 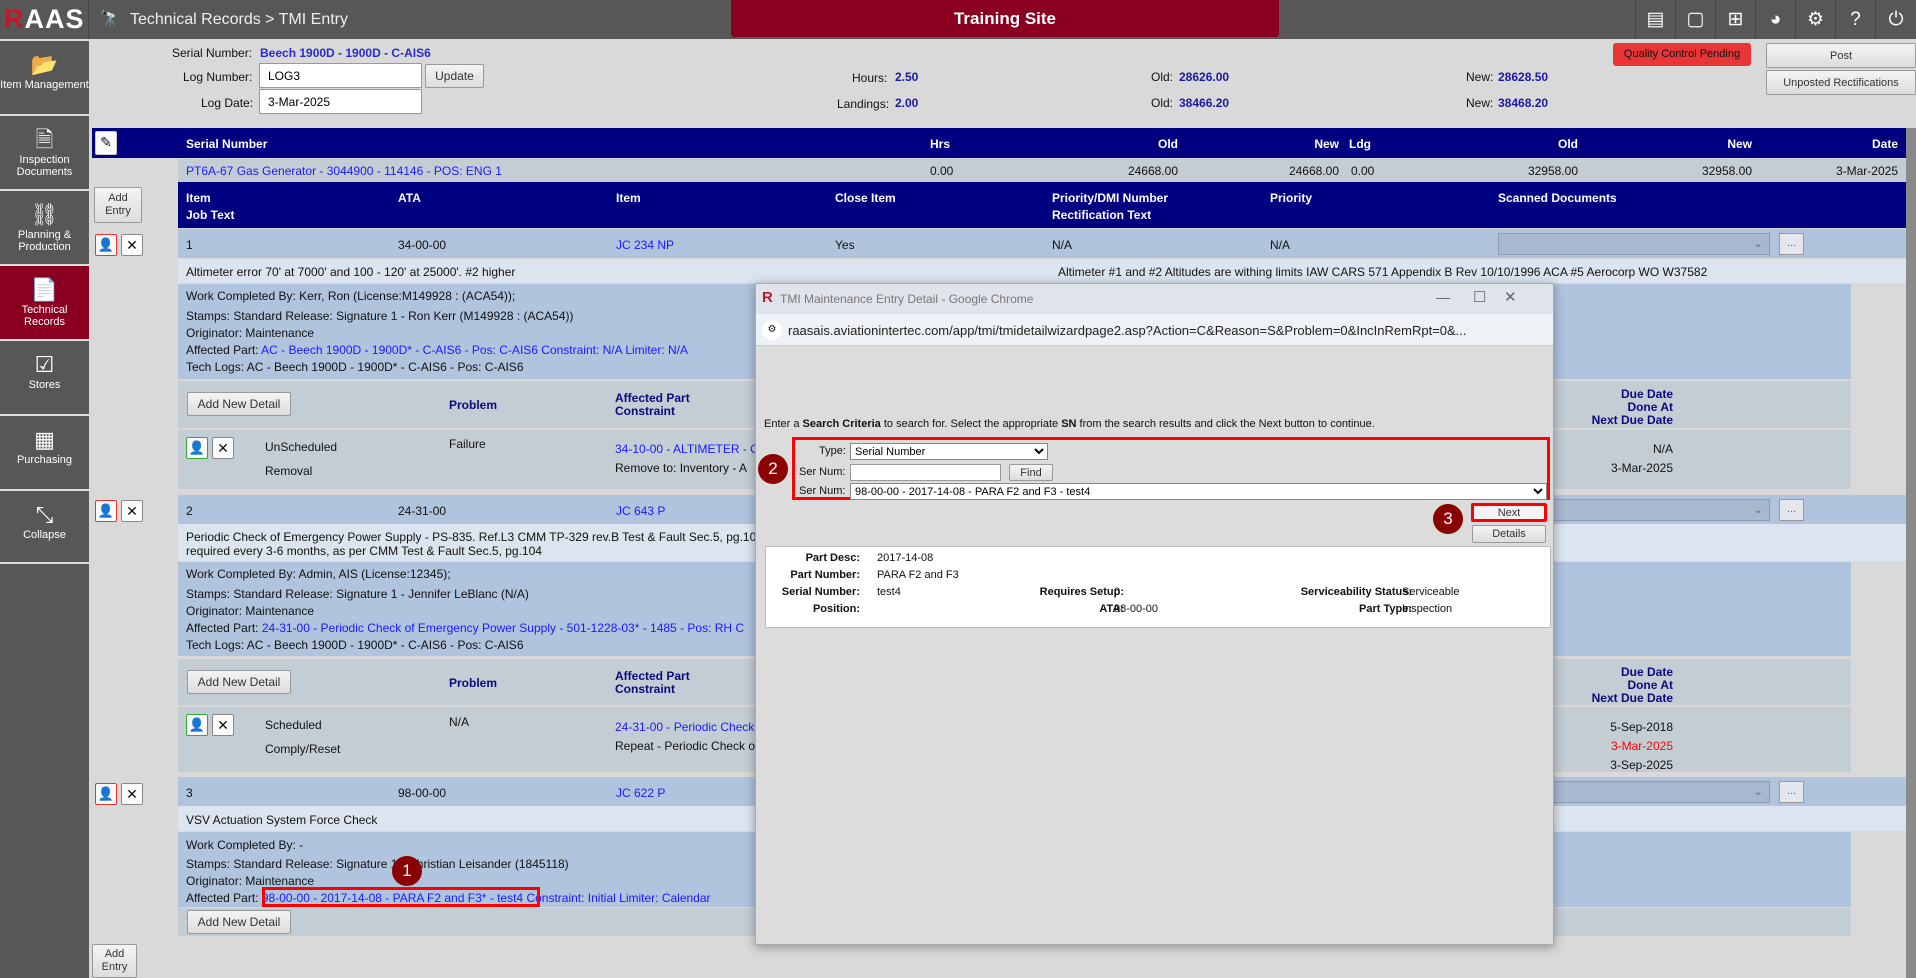 What do you see at coordinates (652, 676) in the screenshot?
I see `col-affected-part: Affected Part` at bounding box center [652, 676].